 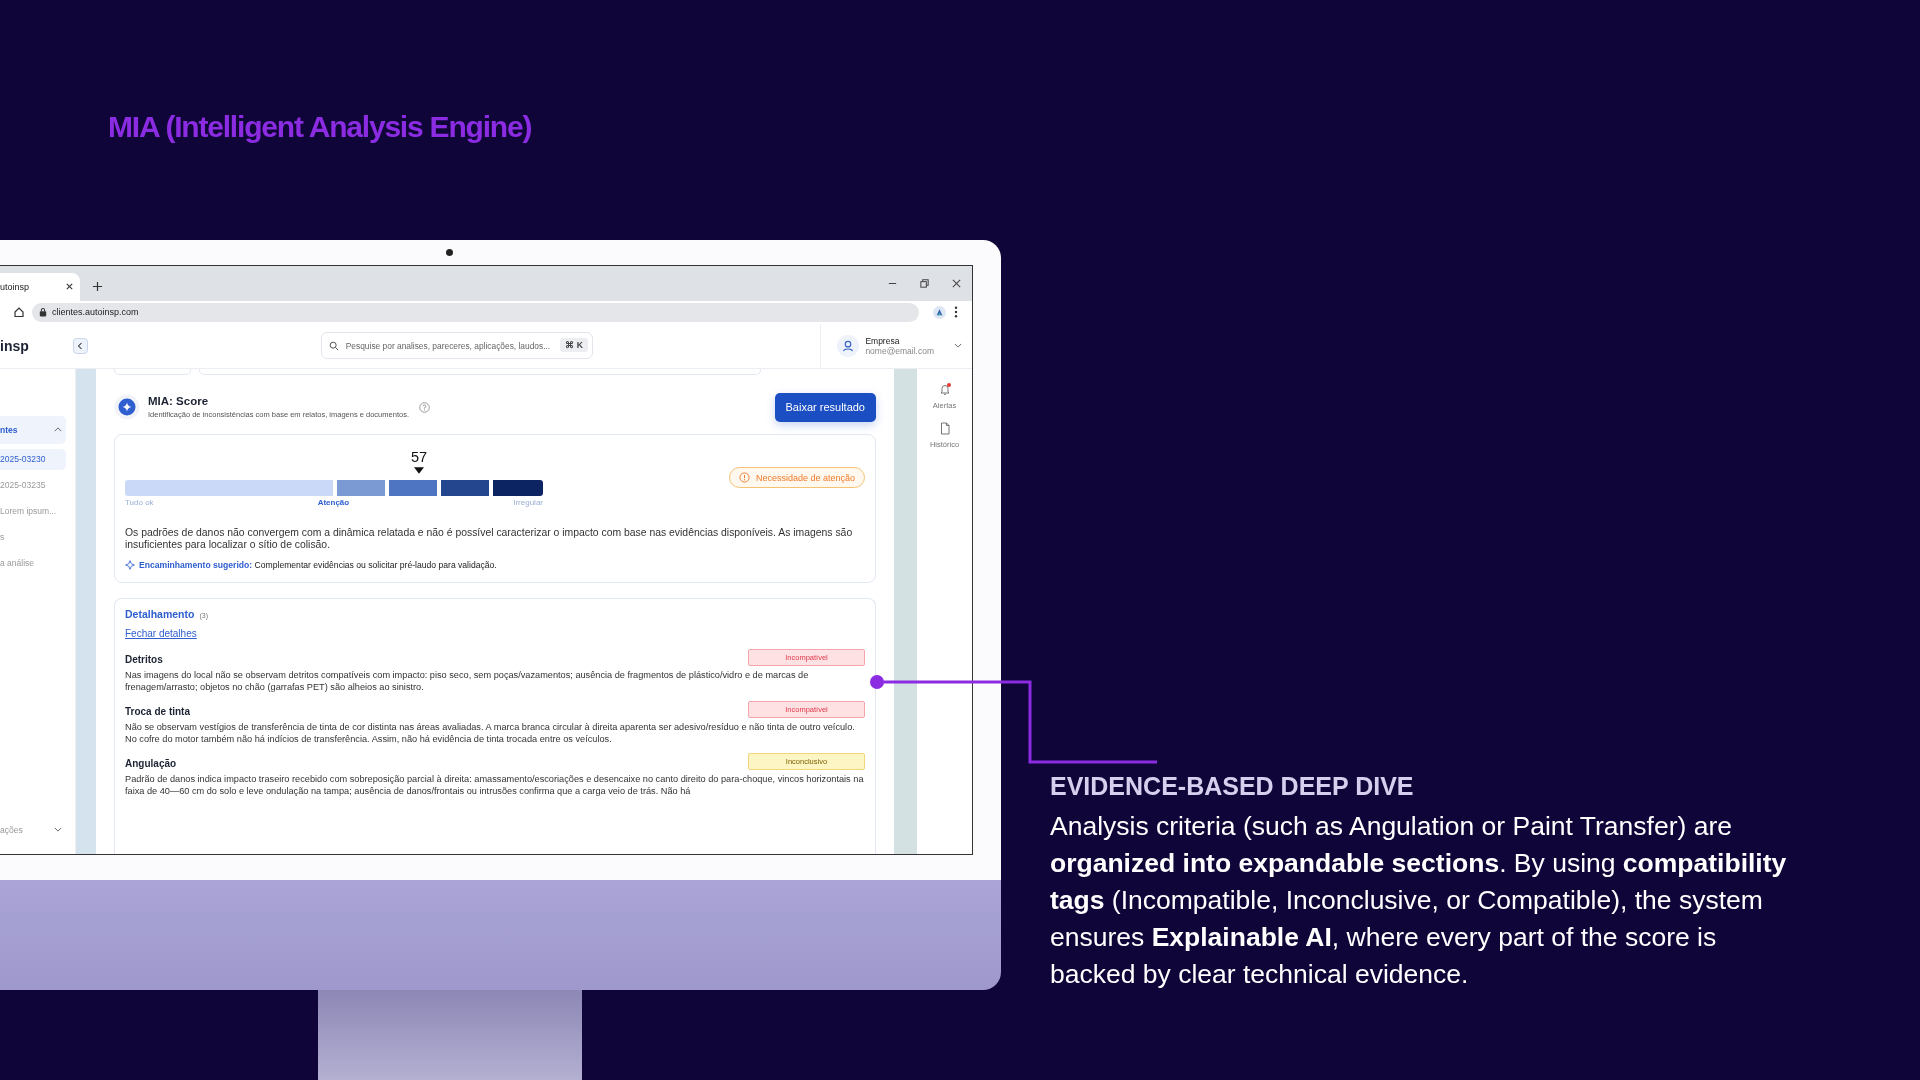 I want to click on company-name: Empresa, so click(x=883, y=340).